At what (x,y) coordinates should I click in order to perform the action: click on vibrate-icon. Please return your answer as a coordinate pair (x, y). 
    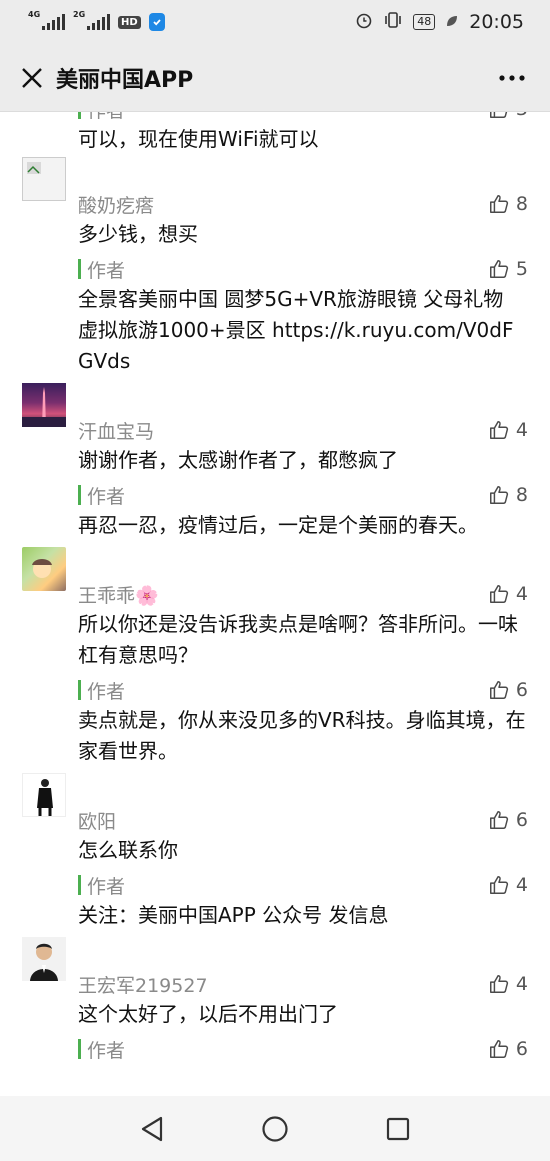
    Looking at the image, I should click on (393, 22).